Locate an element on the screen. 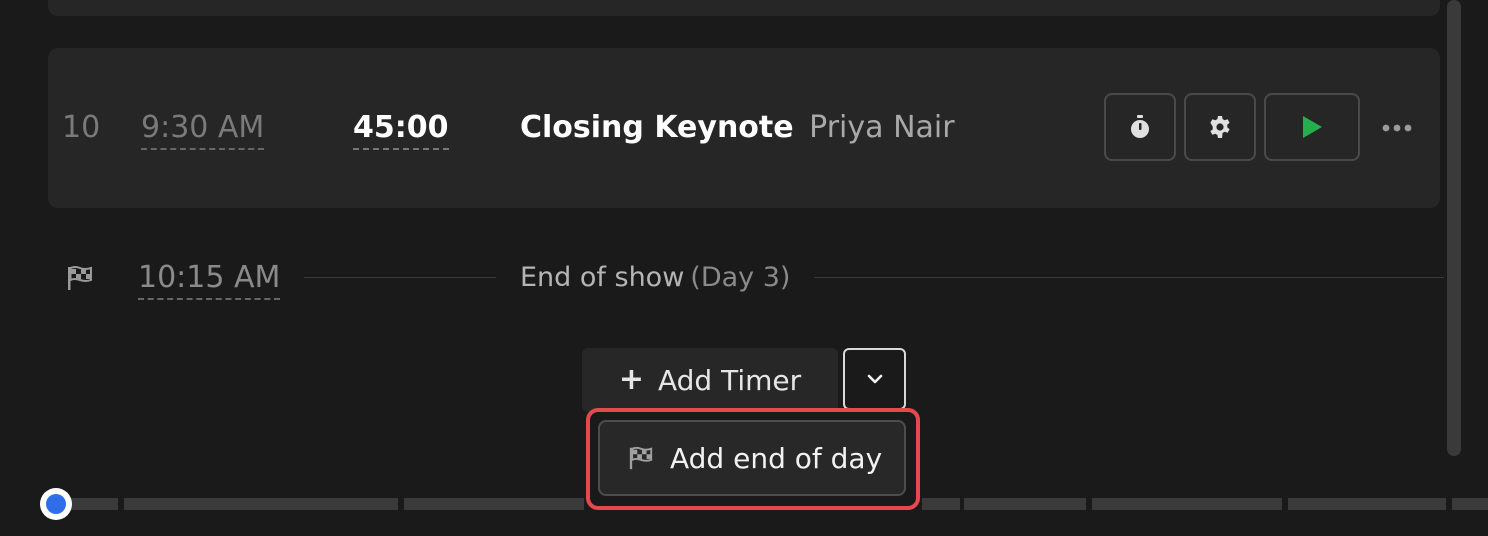  progress-knob-dot is located at coordinates (56, 504).